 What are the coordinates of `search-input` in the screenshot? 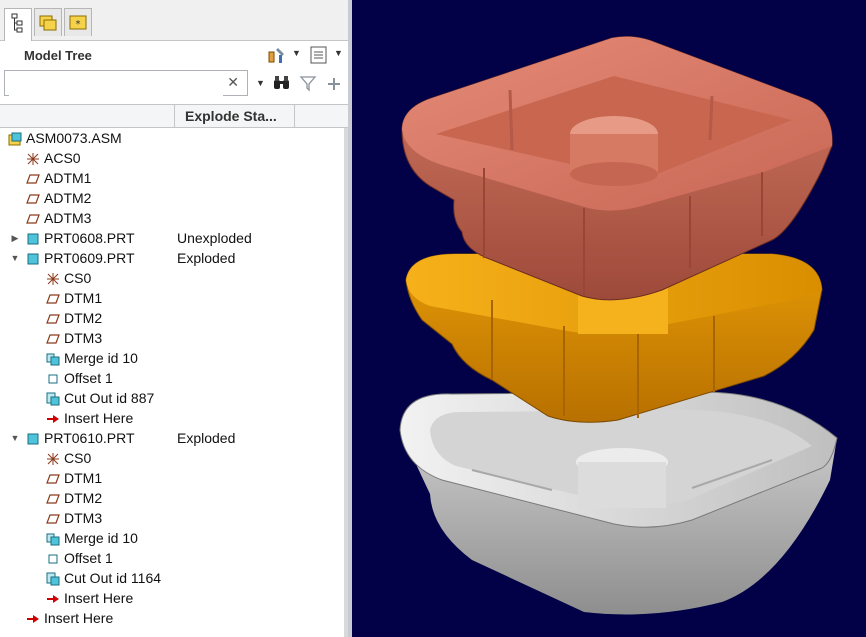 It's located at (116, 84).